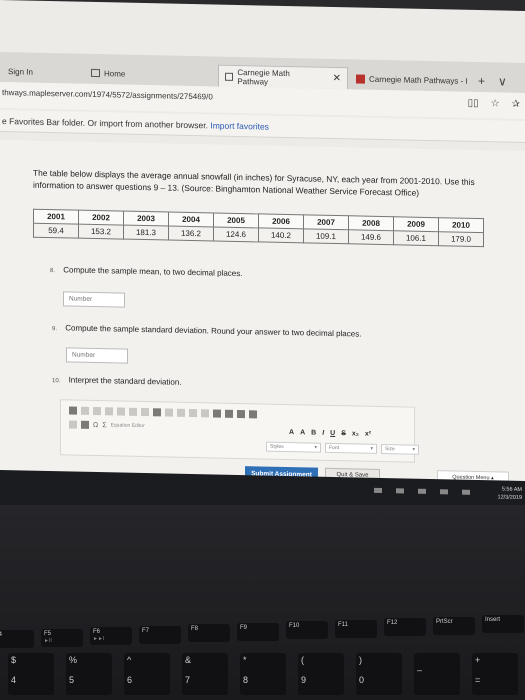  What do you see at coordinates (157, 412) in the screenshot?
I see `find-icon` at bounding box center [157, 412].